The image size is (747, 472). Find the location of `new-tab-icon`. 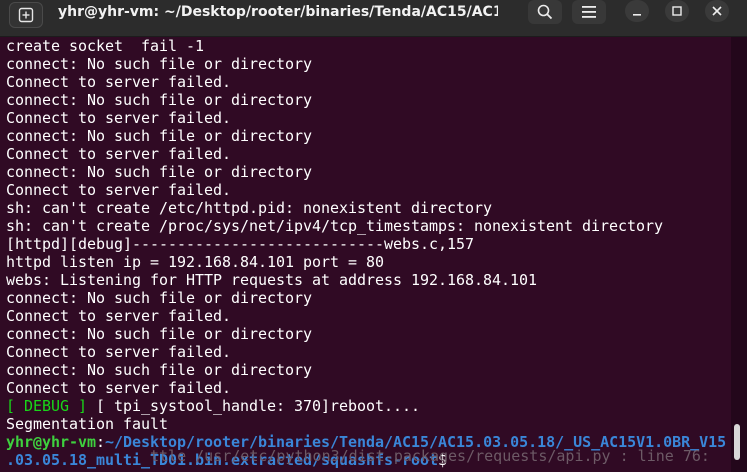

new-tab-icon is located at coordinates (26, 15).